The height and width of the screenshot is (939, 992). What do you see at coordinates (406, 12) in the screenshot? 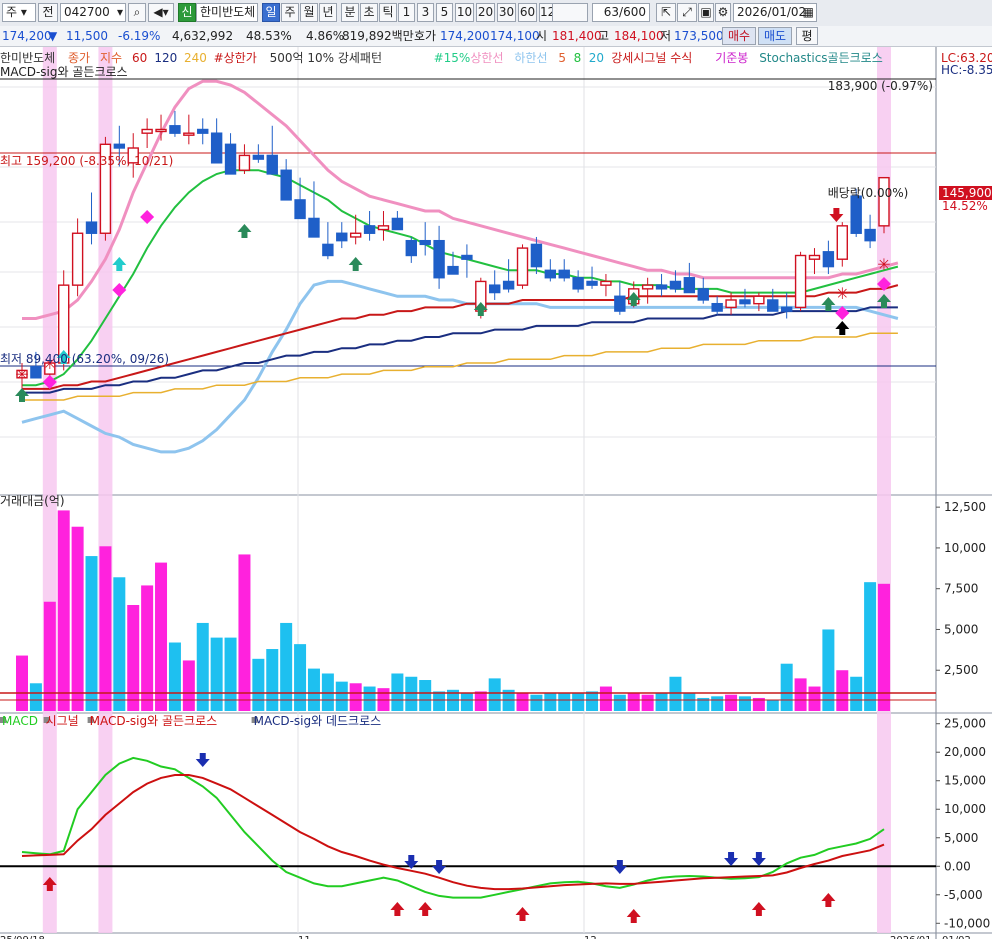
I see `interval-tab: 1` at bounding box center [406, 12].